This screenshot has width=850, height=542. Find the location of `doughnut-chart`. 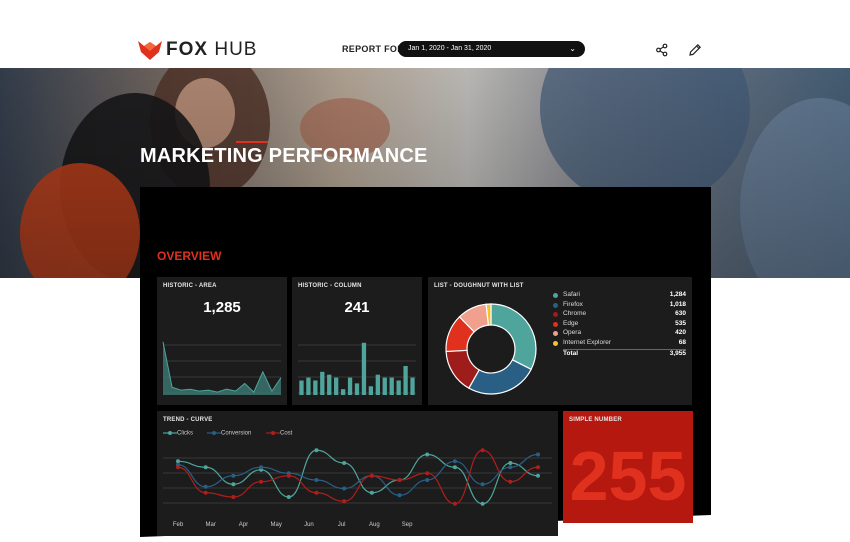

doughnut-chart is located at coordinates (491, 349).